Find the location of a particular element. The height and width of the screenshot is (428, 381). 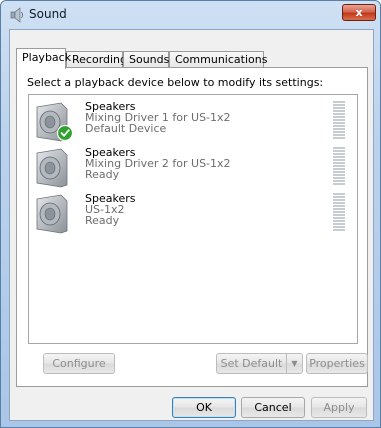

tab-recording: Recording is located at coordinates (96, 59).